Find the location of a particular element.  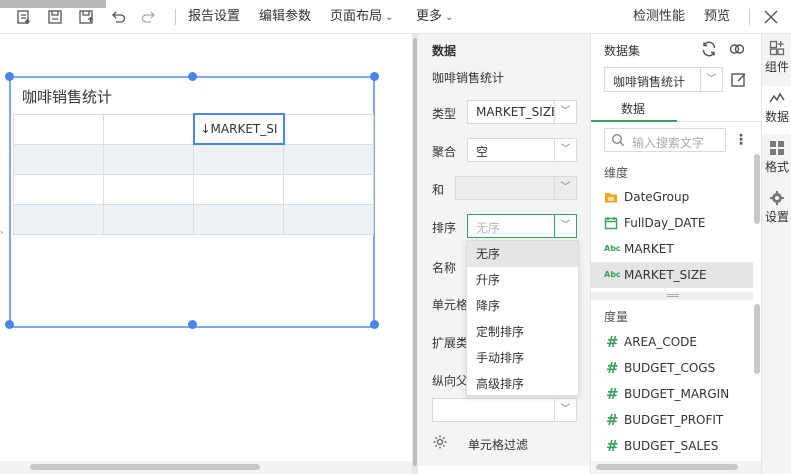

dataset-link-icon is located at coordinates (737, 49).